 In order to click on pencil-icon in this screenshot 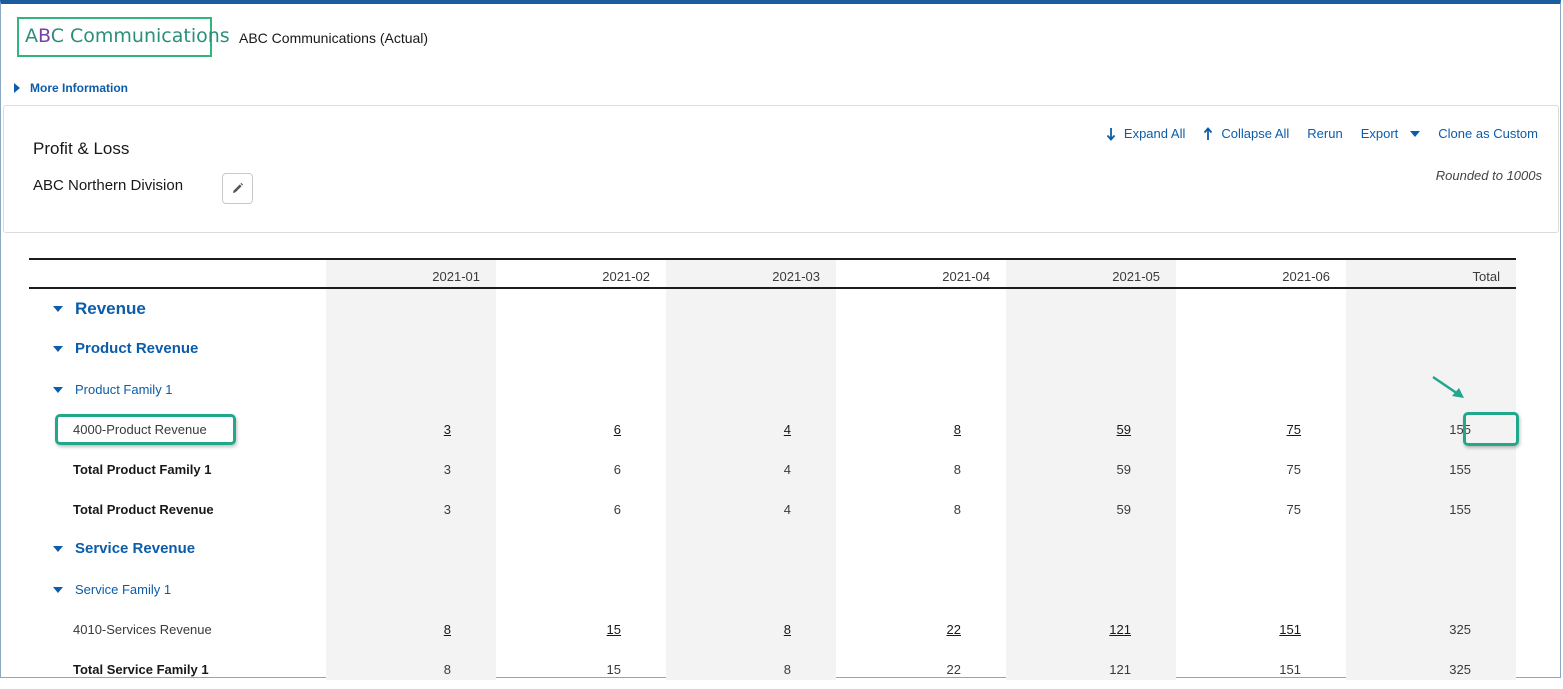, I will do `click(238, 187)`.